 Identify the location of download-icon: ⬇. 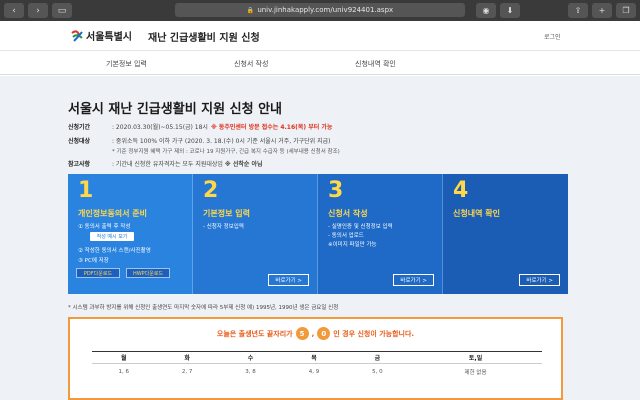
(510, 10).